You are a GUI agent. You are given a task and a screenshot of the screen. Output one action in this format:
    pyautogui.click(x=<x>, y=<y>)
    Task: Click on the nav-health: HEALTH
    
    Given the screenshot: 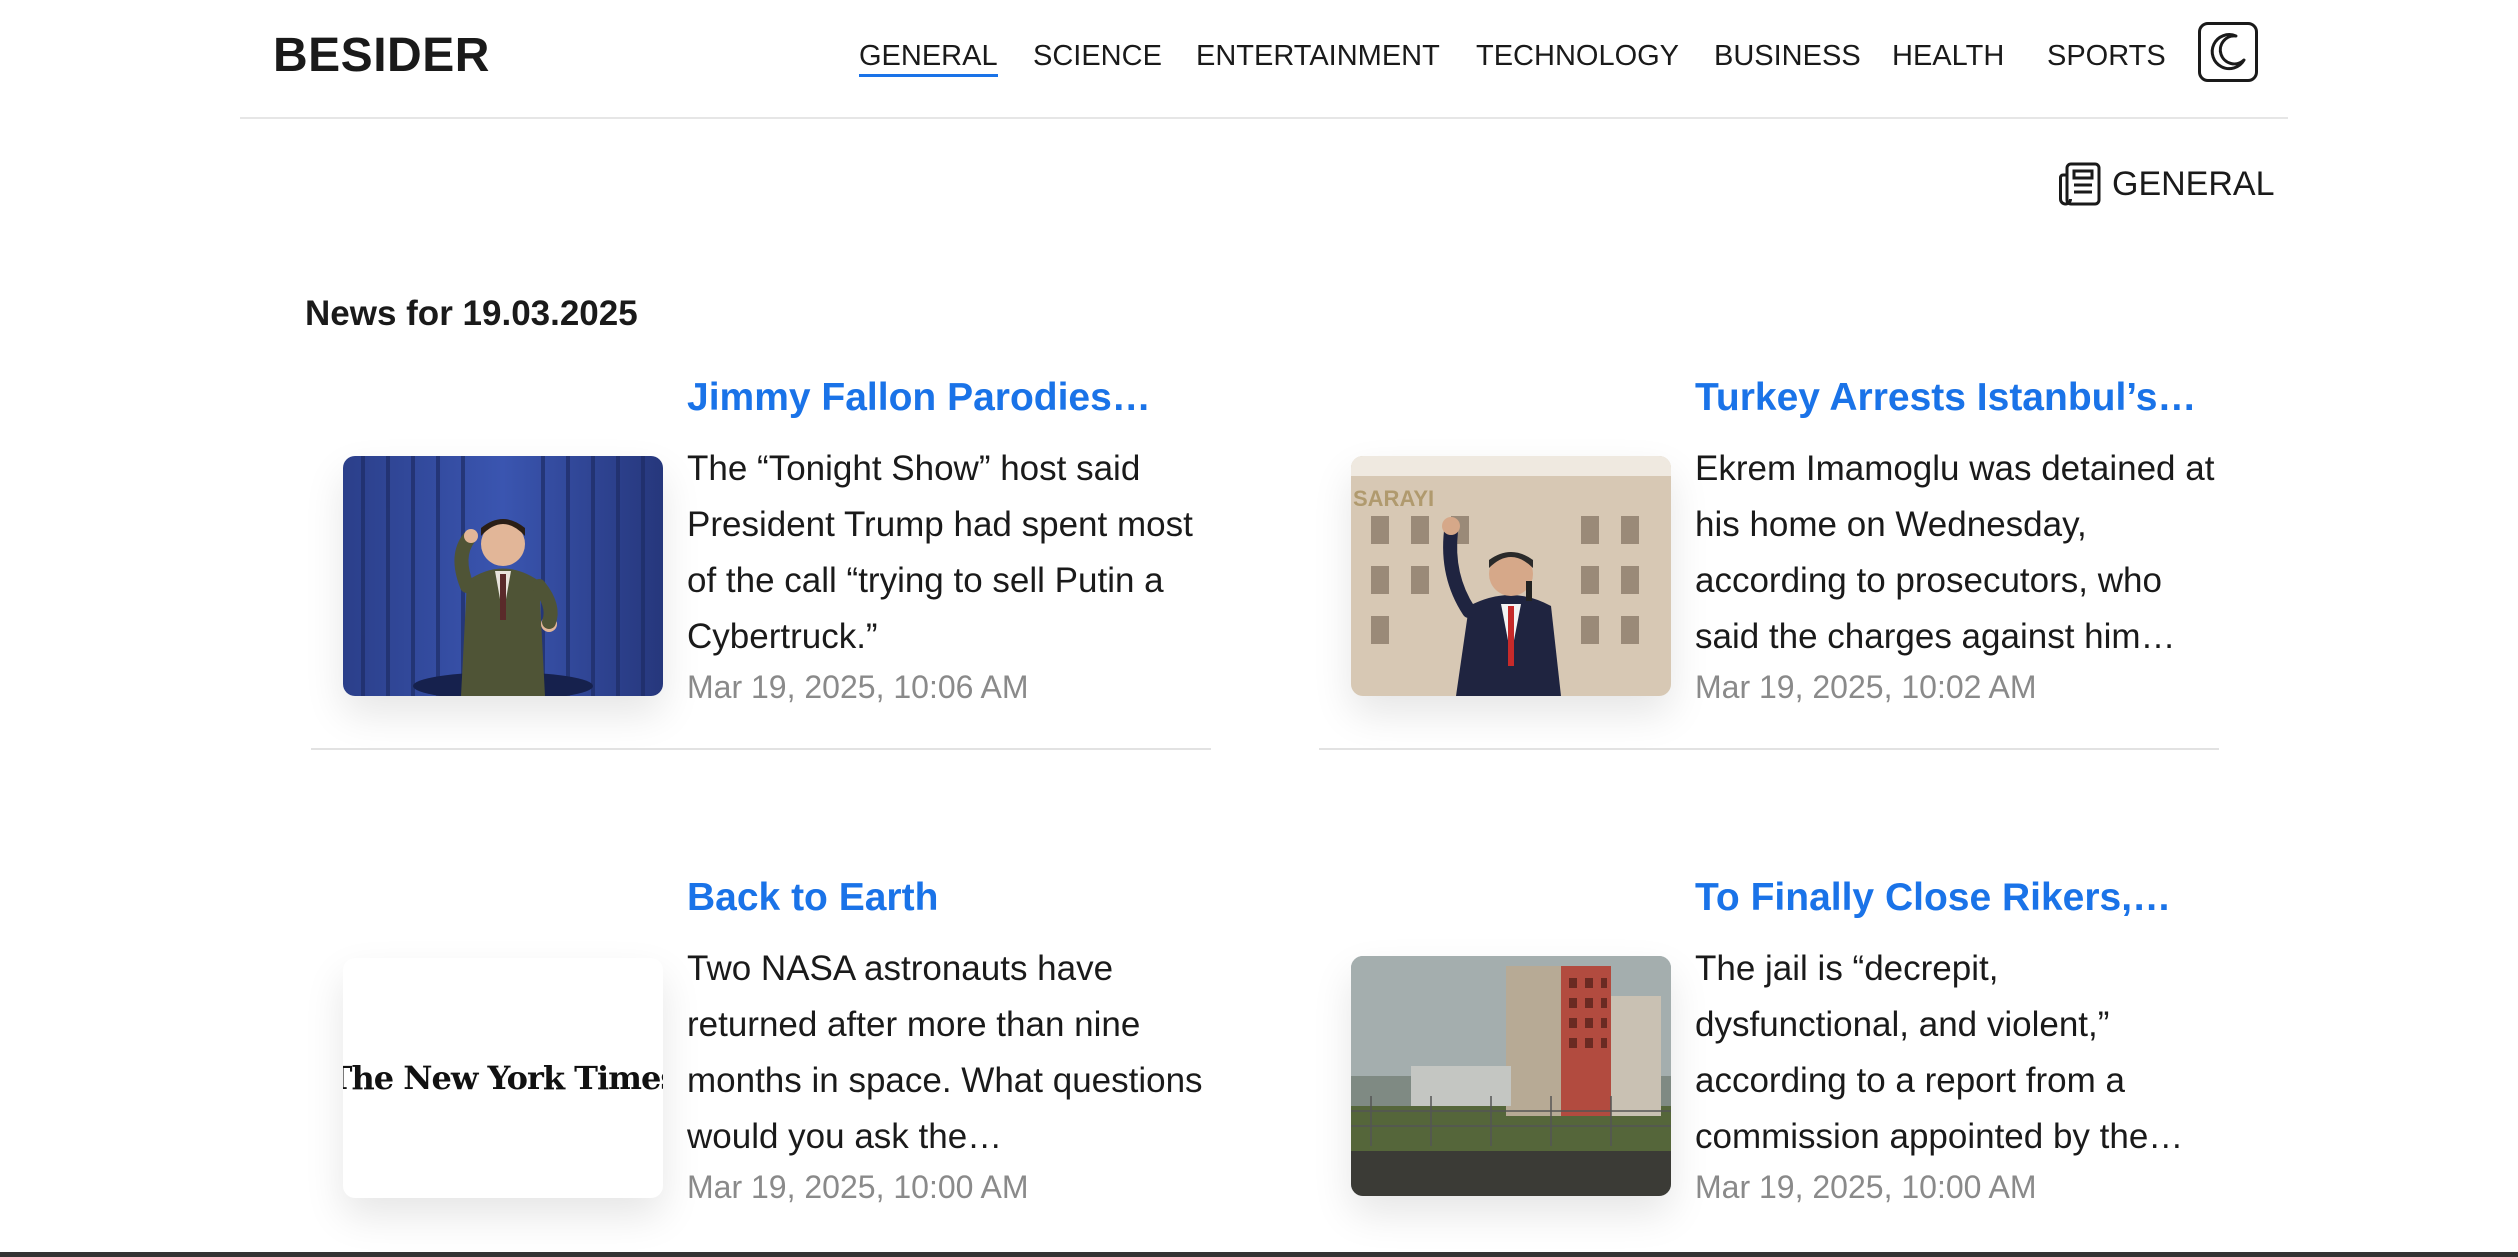 What is the action you would take?
    pyautogui.click(x=1948, y=56)
    